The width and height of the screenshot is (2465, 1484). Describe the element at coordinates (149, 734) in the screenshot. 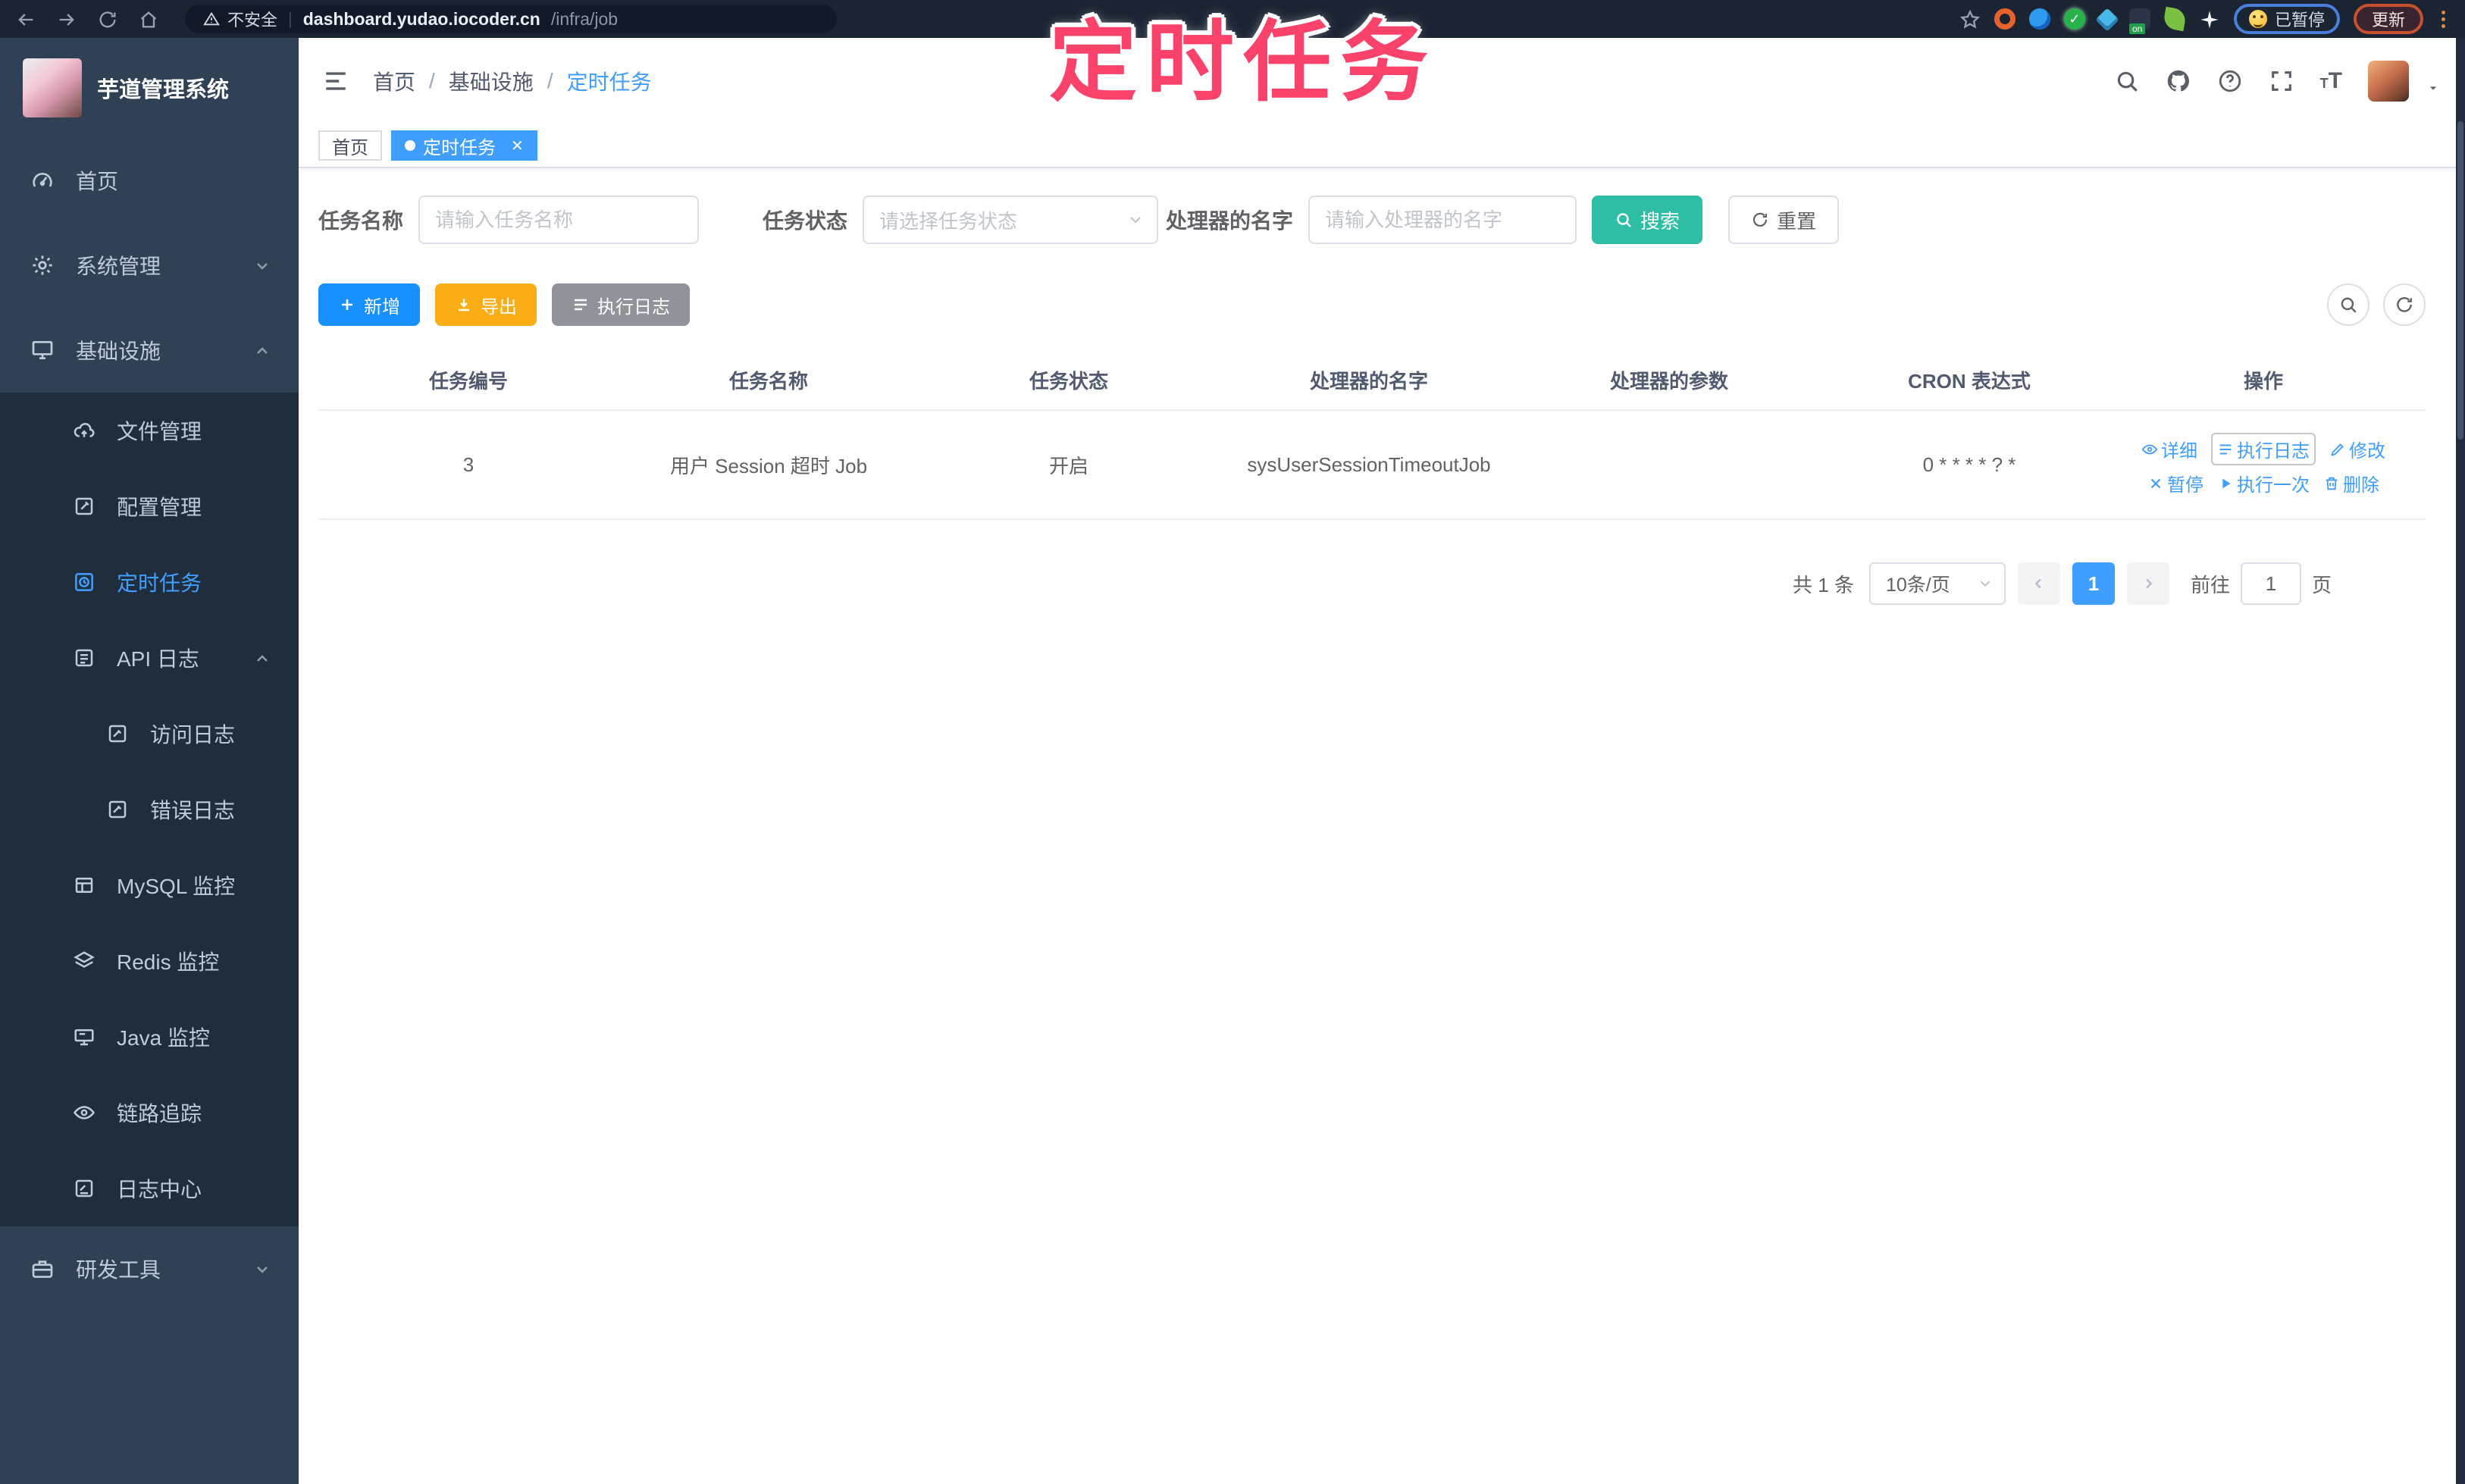

I see `sidebar-item-access-log: 访问日志` at that location.